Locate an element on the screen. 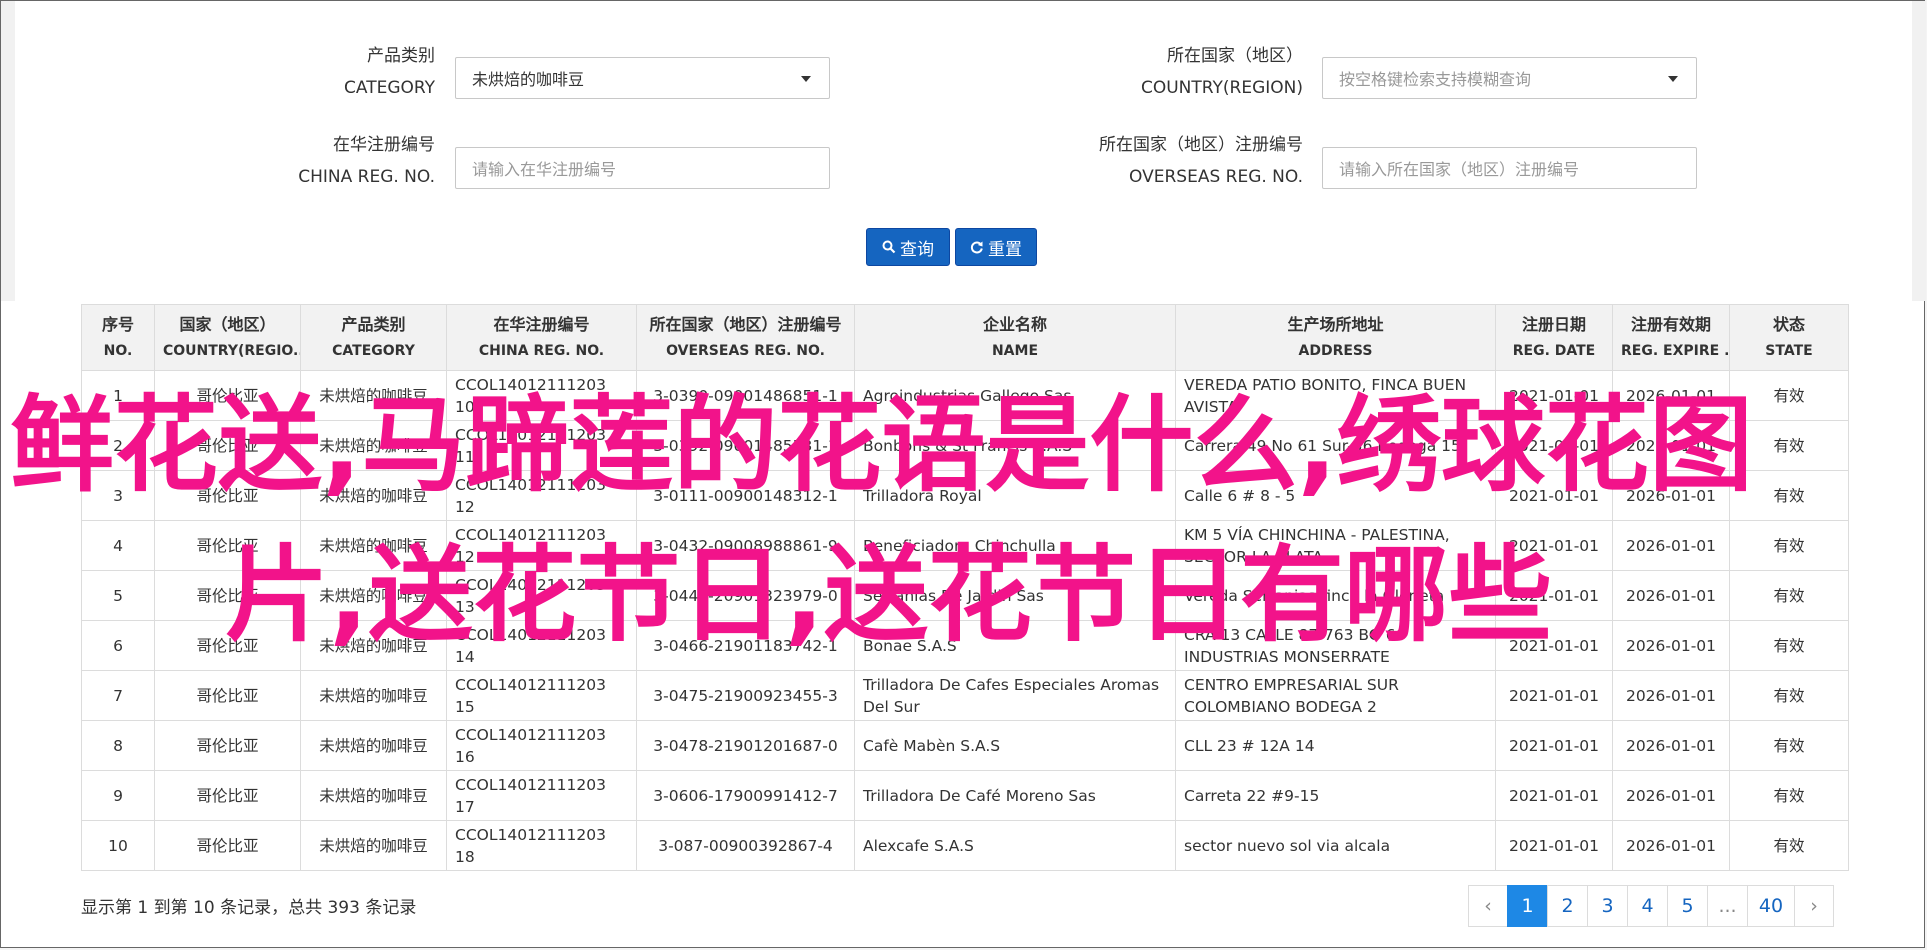 This screenshot has height=950, width=1927. overseas-reg-input: 请输入所在国家（地区）注册编号 is located at coordinates (1509, 168).